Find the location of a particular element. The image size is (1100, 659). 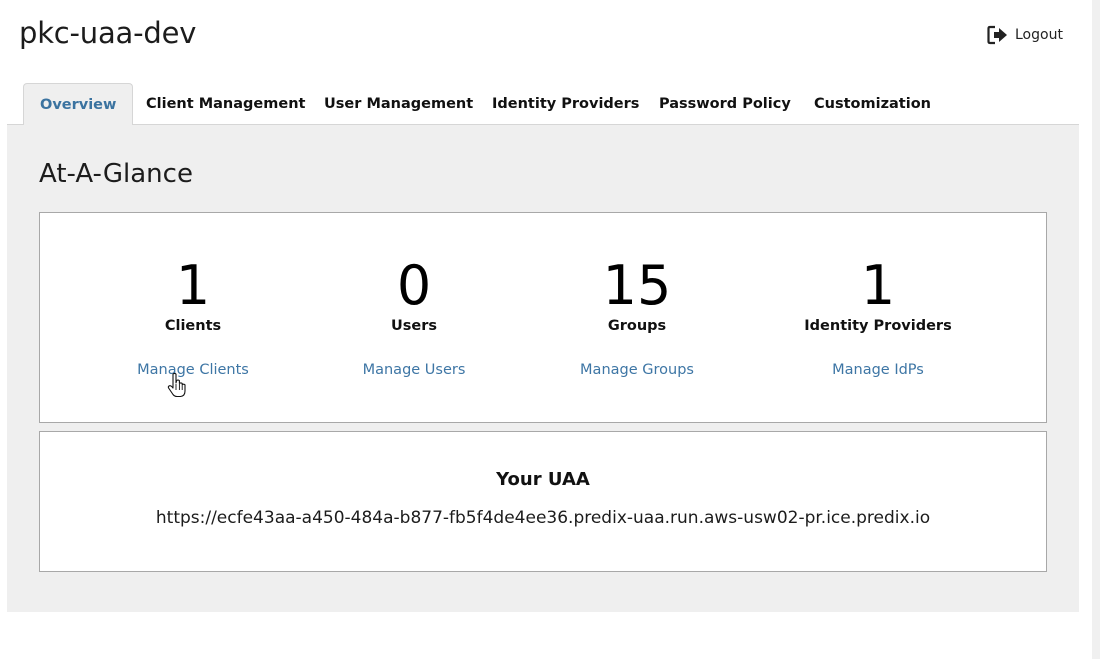

stat-label: Users is located at coordinates (414, 326).